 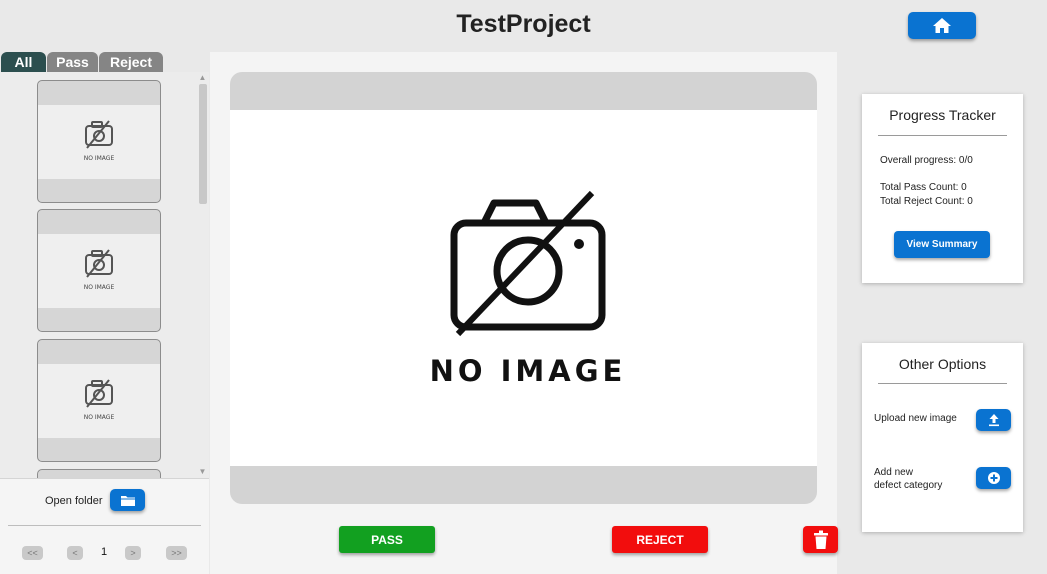 I want to click on tab-pass: Pass, so click(x=72, y=62).